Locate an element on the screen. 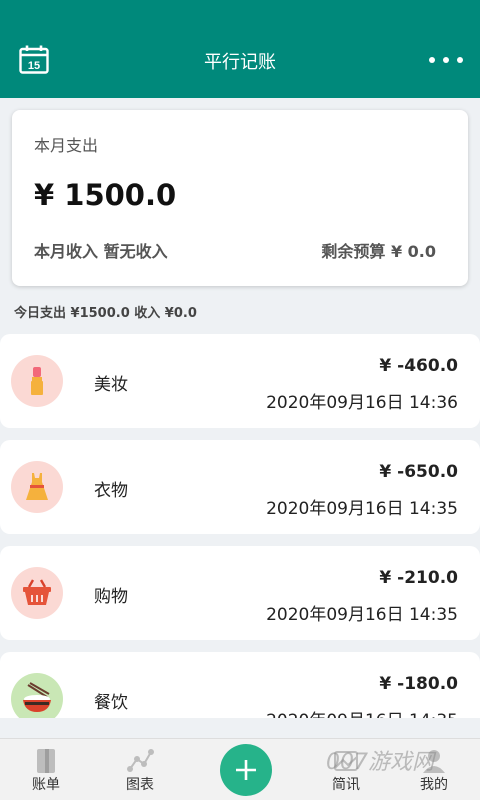  watermark: 007游戏网 is located at coordinates (380, 762).